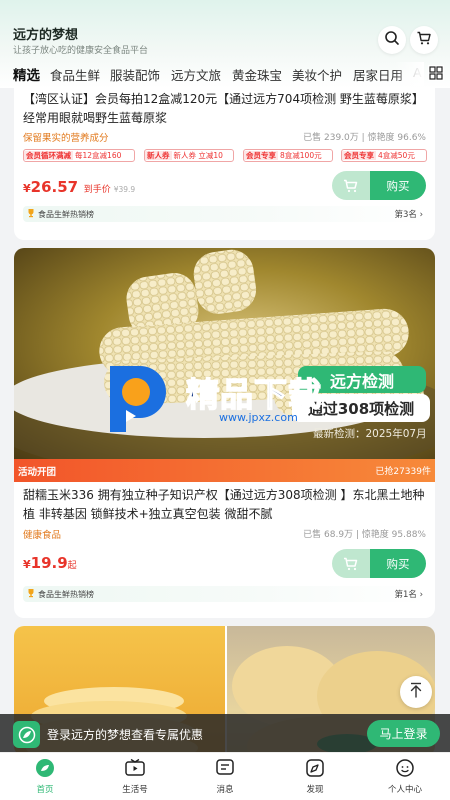 Image resolution: width=450 pixels, height=800 pixels. I want to click on nav-discover: 发现, so click(315, 776).